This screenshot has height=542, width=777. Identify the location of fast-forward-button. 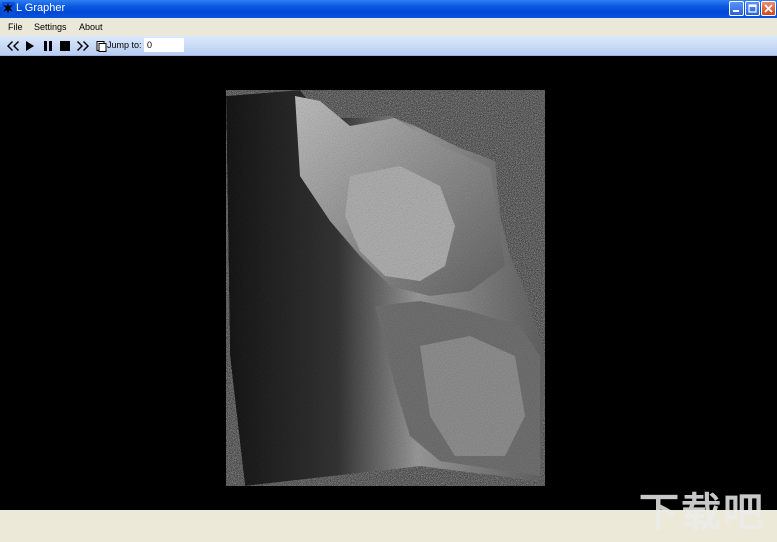
(83, 46).